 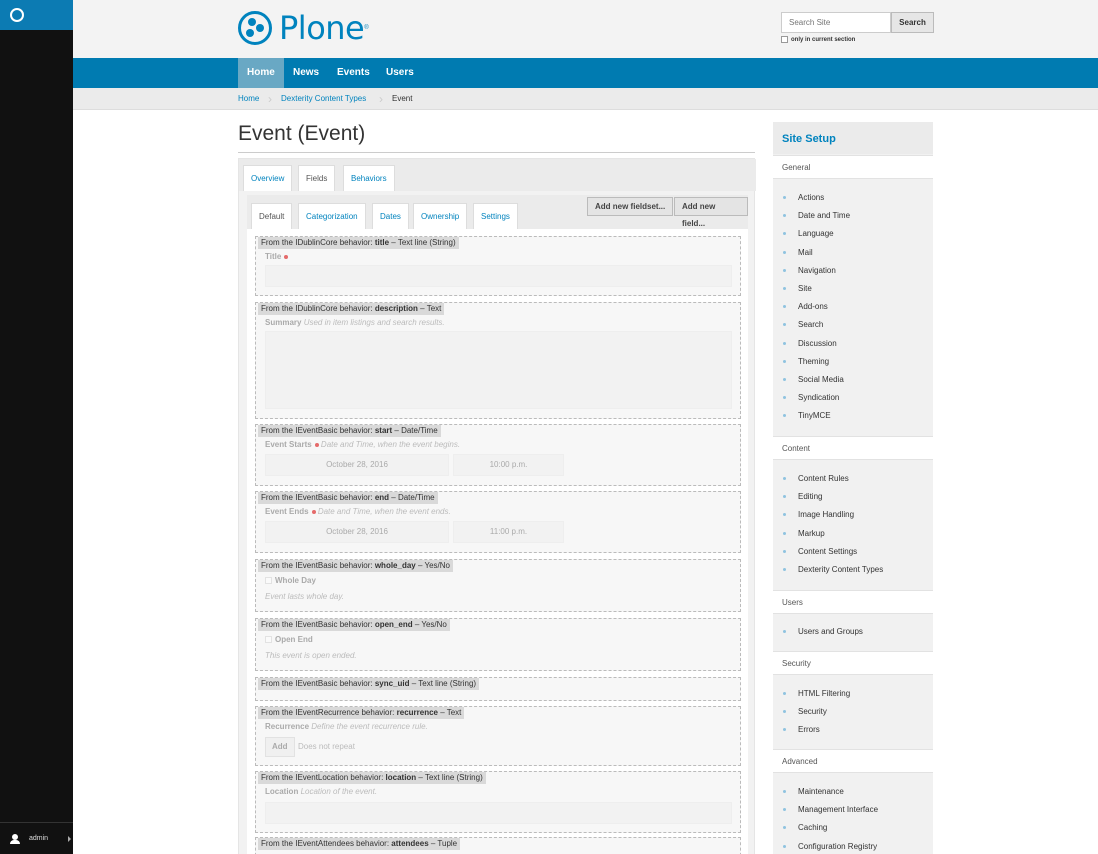 I want to click on global-nav: Home News Events Users, so click(x=585, y=73).